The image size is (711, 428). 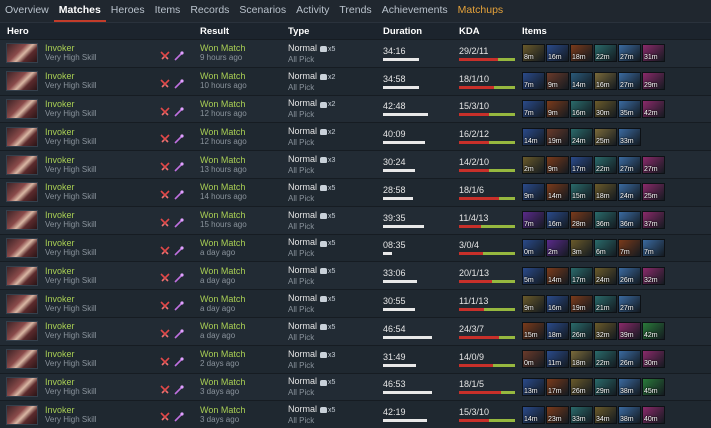 I want to click on item-icon: 16m, so click(x=557, y=53).